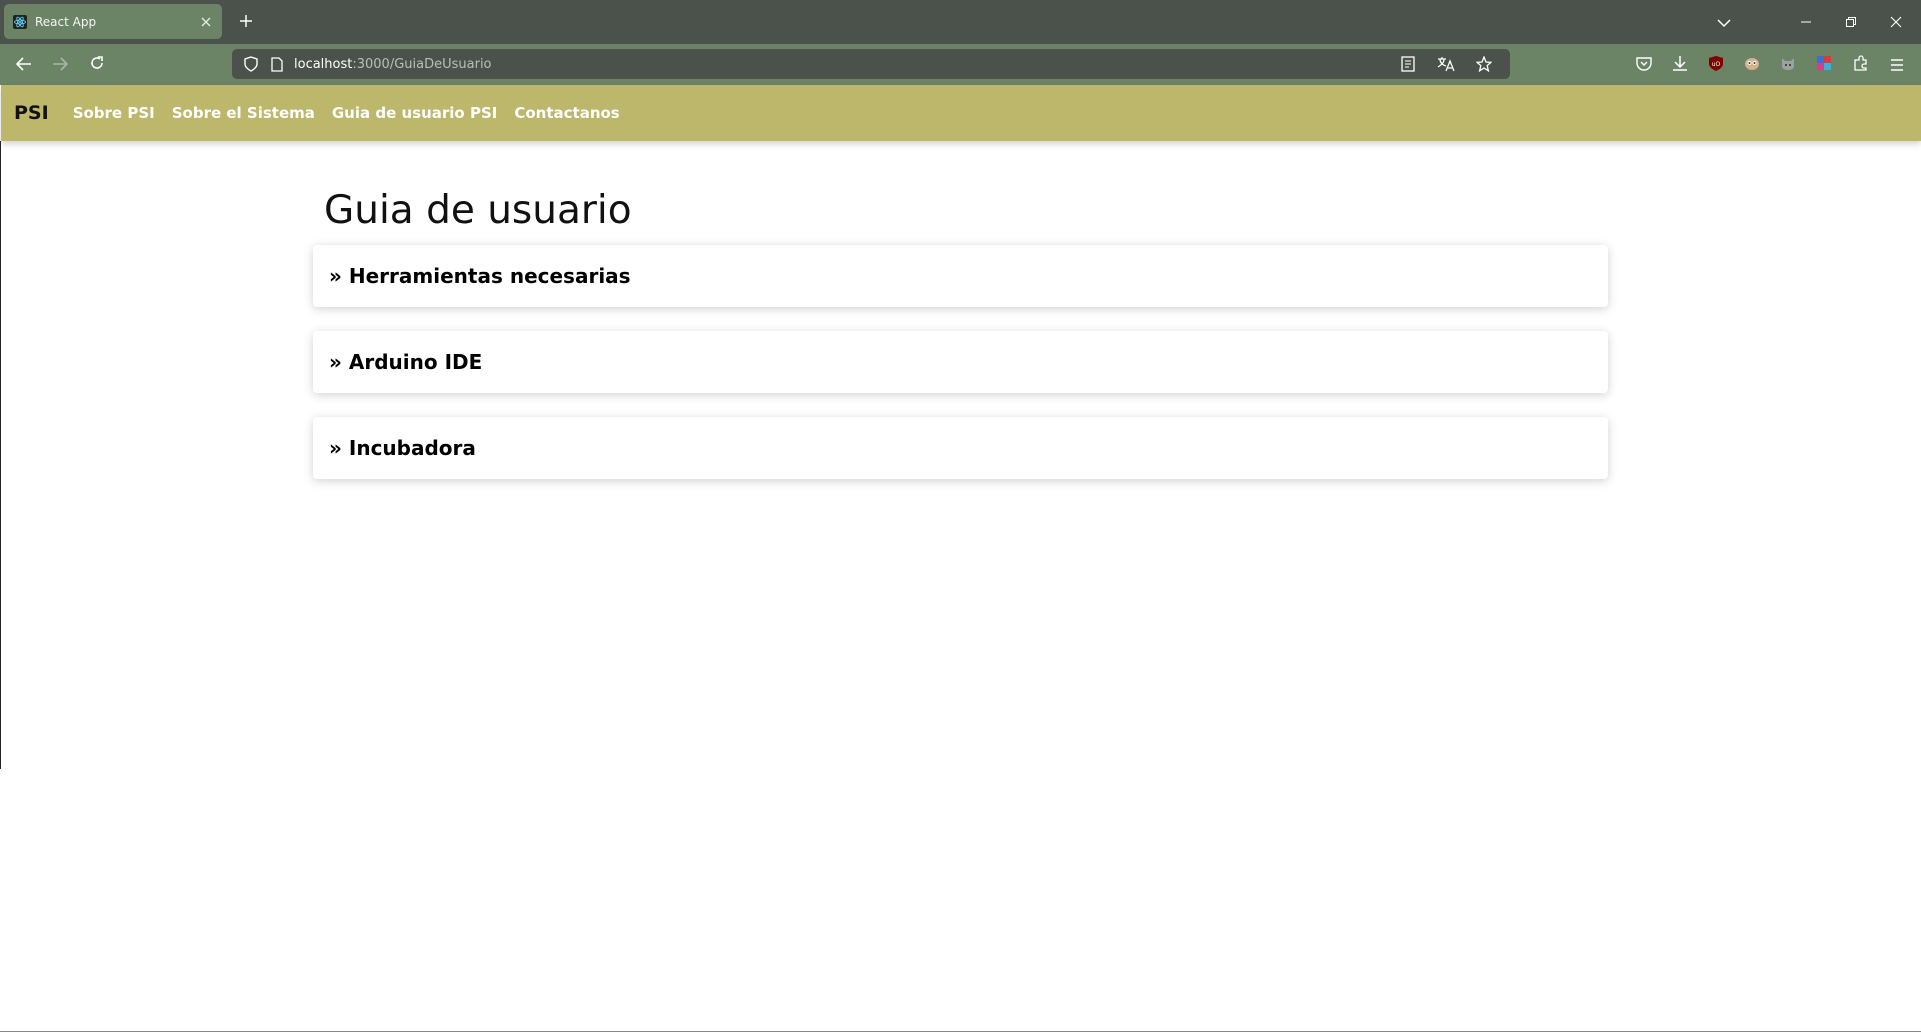 The width and height of the screenshot is (1921, 1033). Describe the element at coordinates (251, 64) in the screenshot. I see `shield-icon` at that location.